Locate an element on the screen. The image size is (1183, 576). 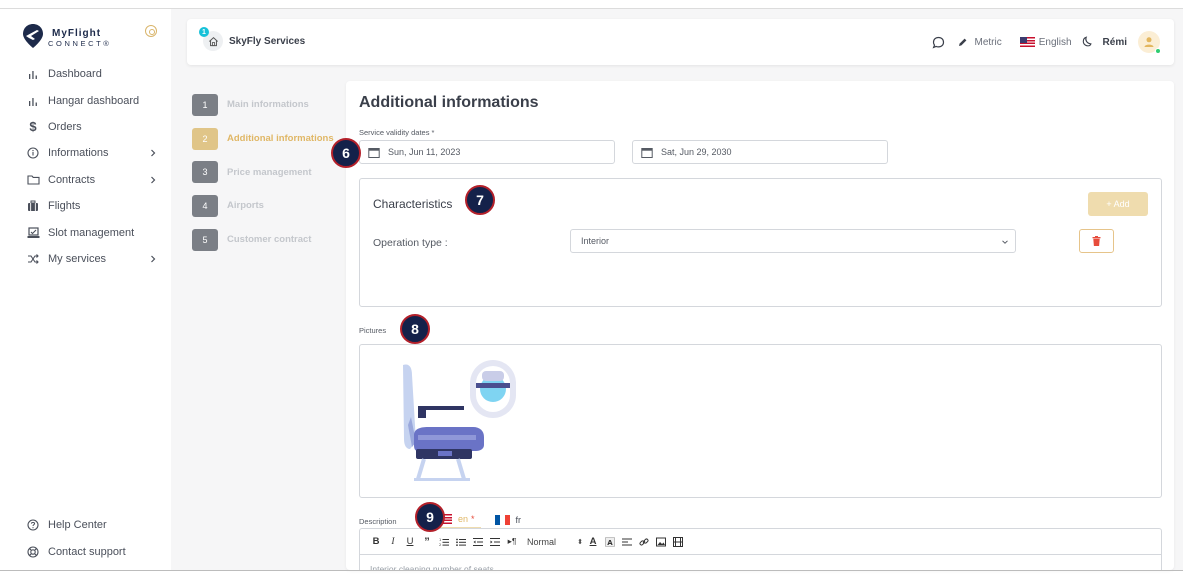
validity-dates-label: Service validity dates * is located at coordinates (397, 132).